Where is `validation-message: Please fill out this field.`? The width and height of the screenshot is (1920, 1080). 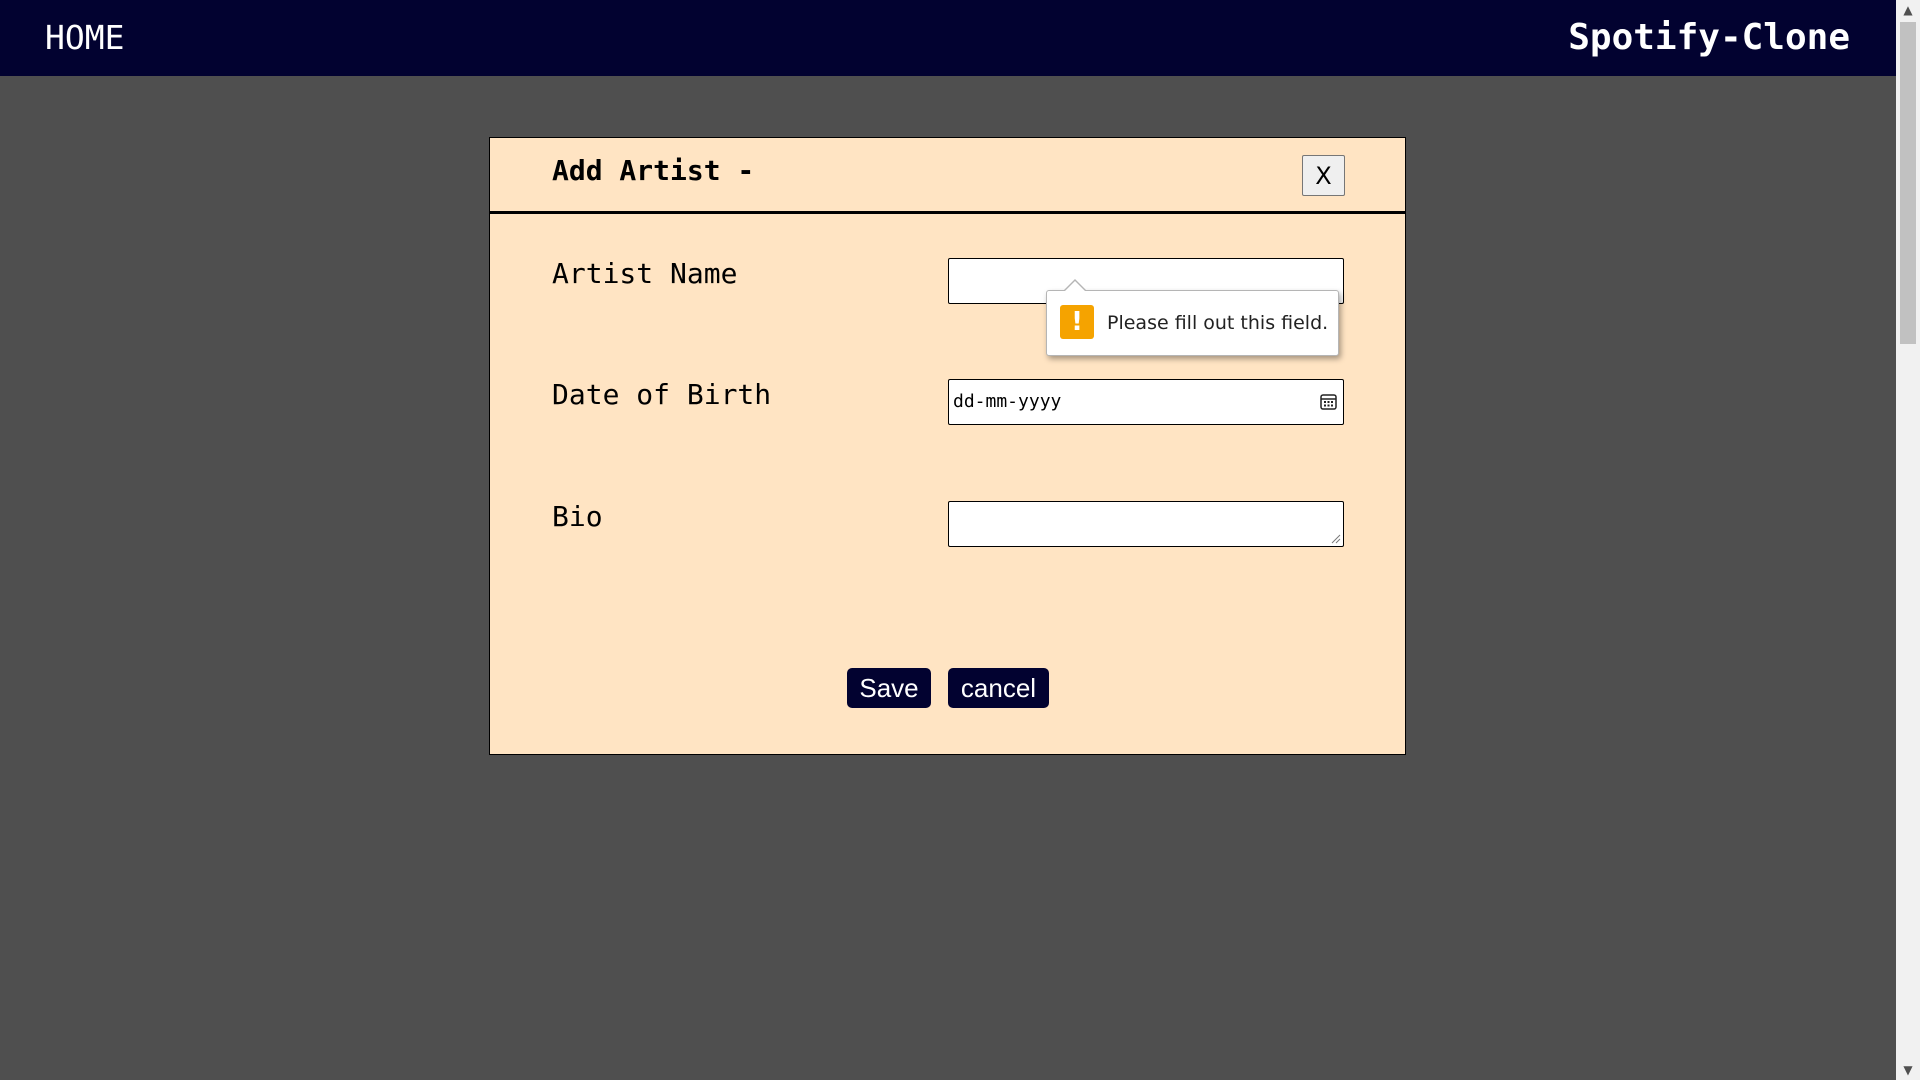
validation-message: Please fill out this field. is located at coordinates (1218, 323).